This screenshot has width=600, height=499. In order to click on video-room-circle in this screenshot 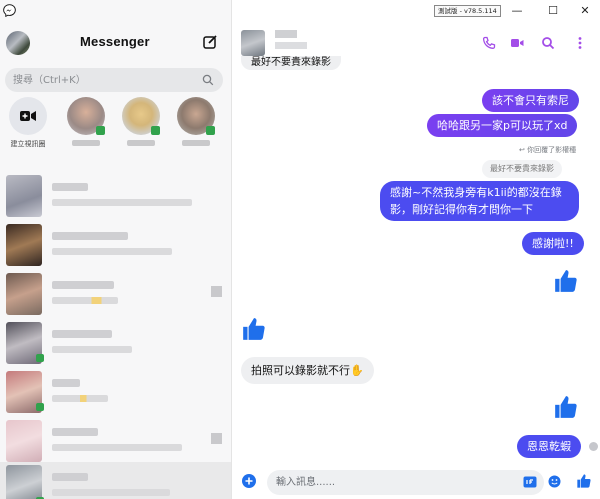, I will do `click(28, 116)`.